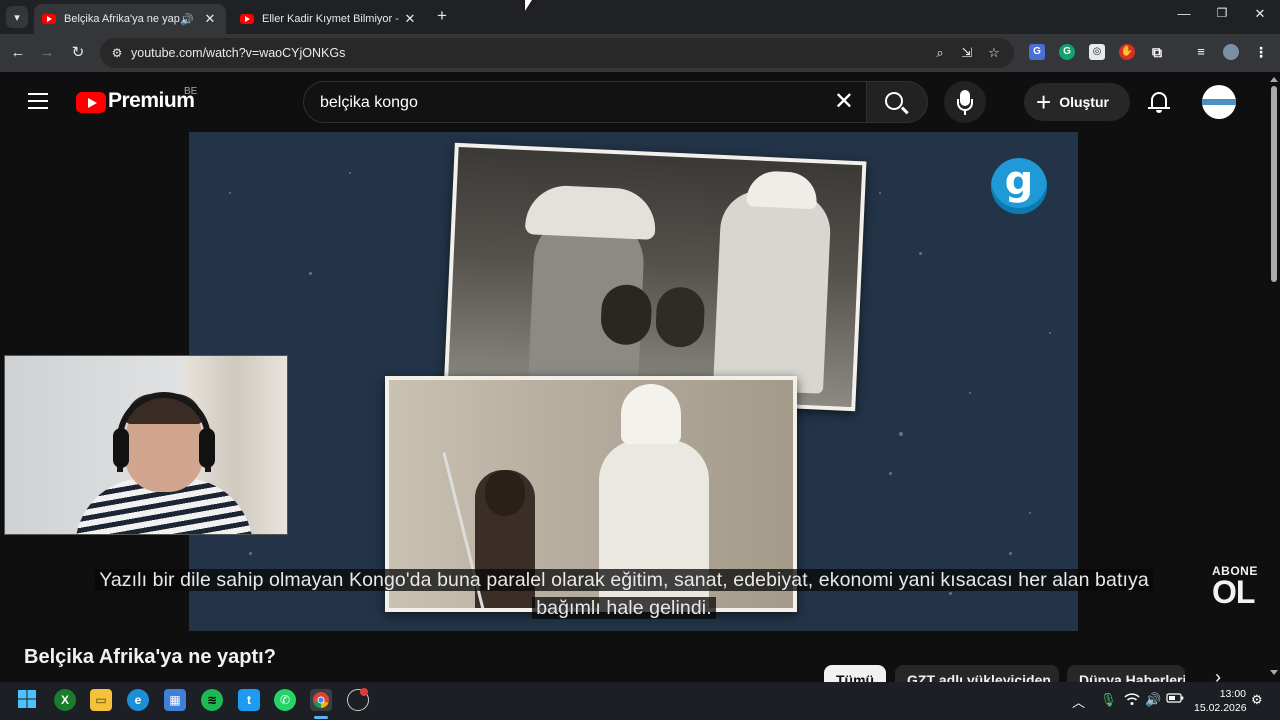 The image size is (1280, 720). What do you see at coordinates (101, 700) in the screenshot?
I see `file-explorer-icon: ▭` at bounding box center [101, 700].